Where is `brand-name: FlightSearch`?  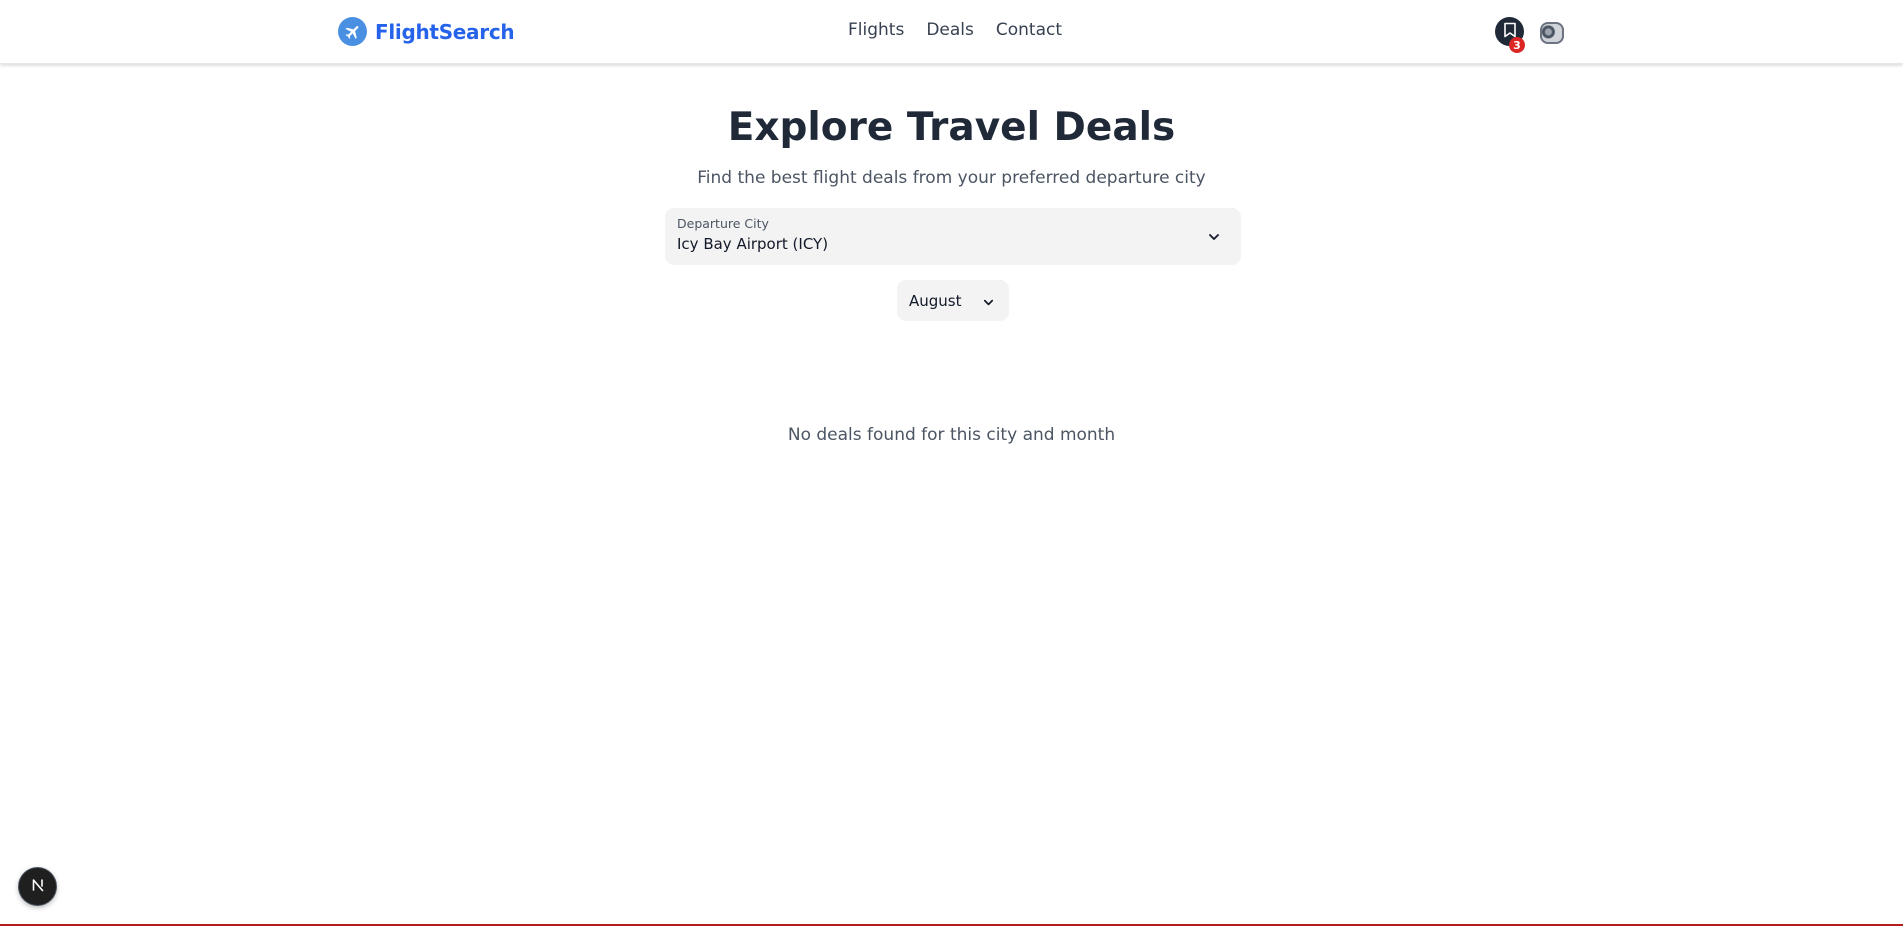
brand-name: FlightSearch is located at coordinates (445, 31).